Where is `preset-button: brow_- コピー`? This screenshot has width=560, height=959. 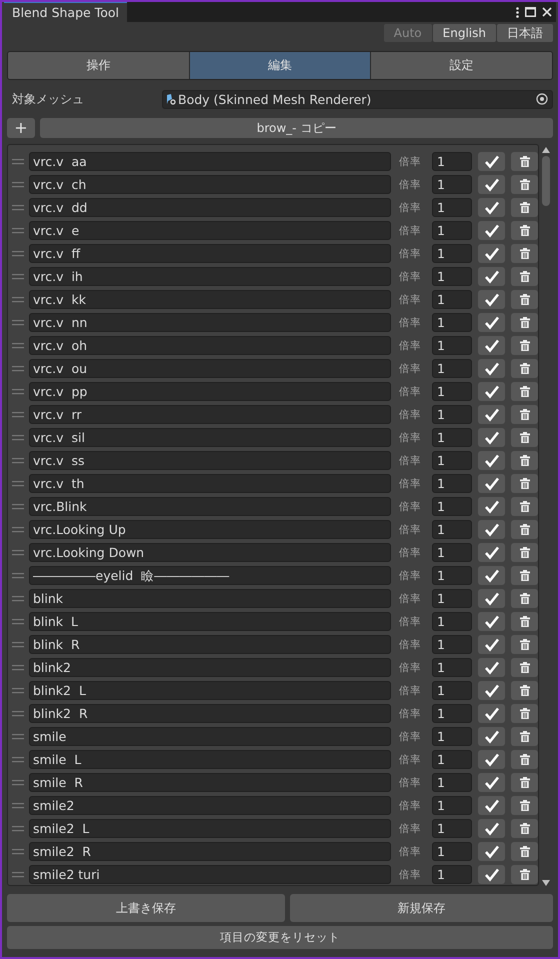
preset-button: brow_- コピー is located at coordinates (296, 128).